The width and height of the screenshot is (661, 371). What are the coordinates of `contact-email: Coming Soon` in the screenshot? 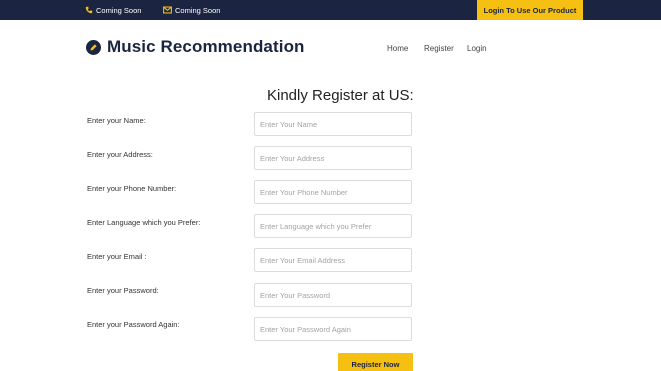 It's located at (191, 10).